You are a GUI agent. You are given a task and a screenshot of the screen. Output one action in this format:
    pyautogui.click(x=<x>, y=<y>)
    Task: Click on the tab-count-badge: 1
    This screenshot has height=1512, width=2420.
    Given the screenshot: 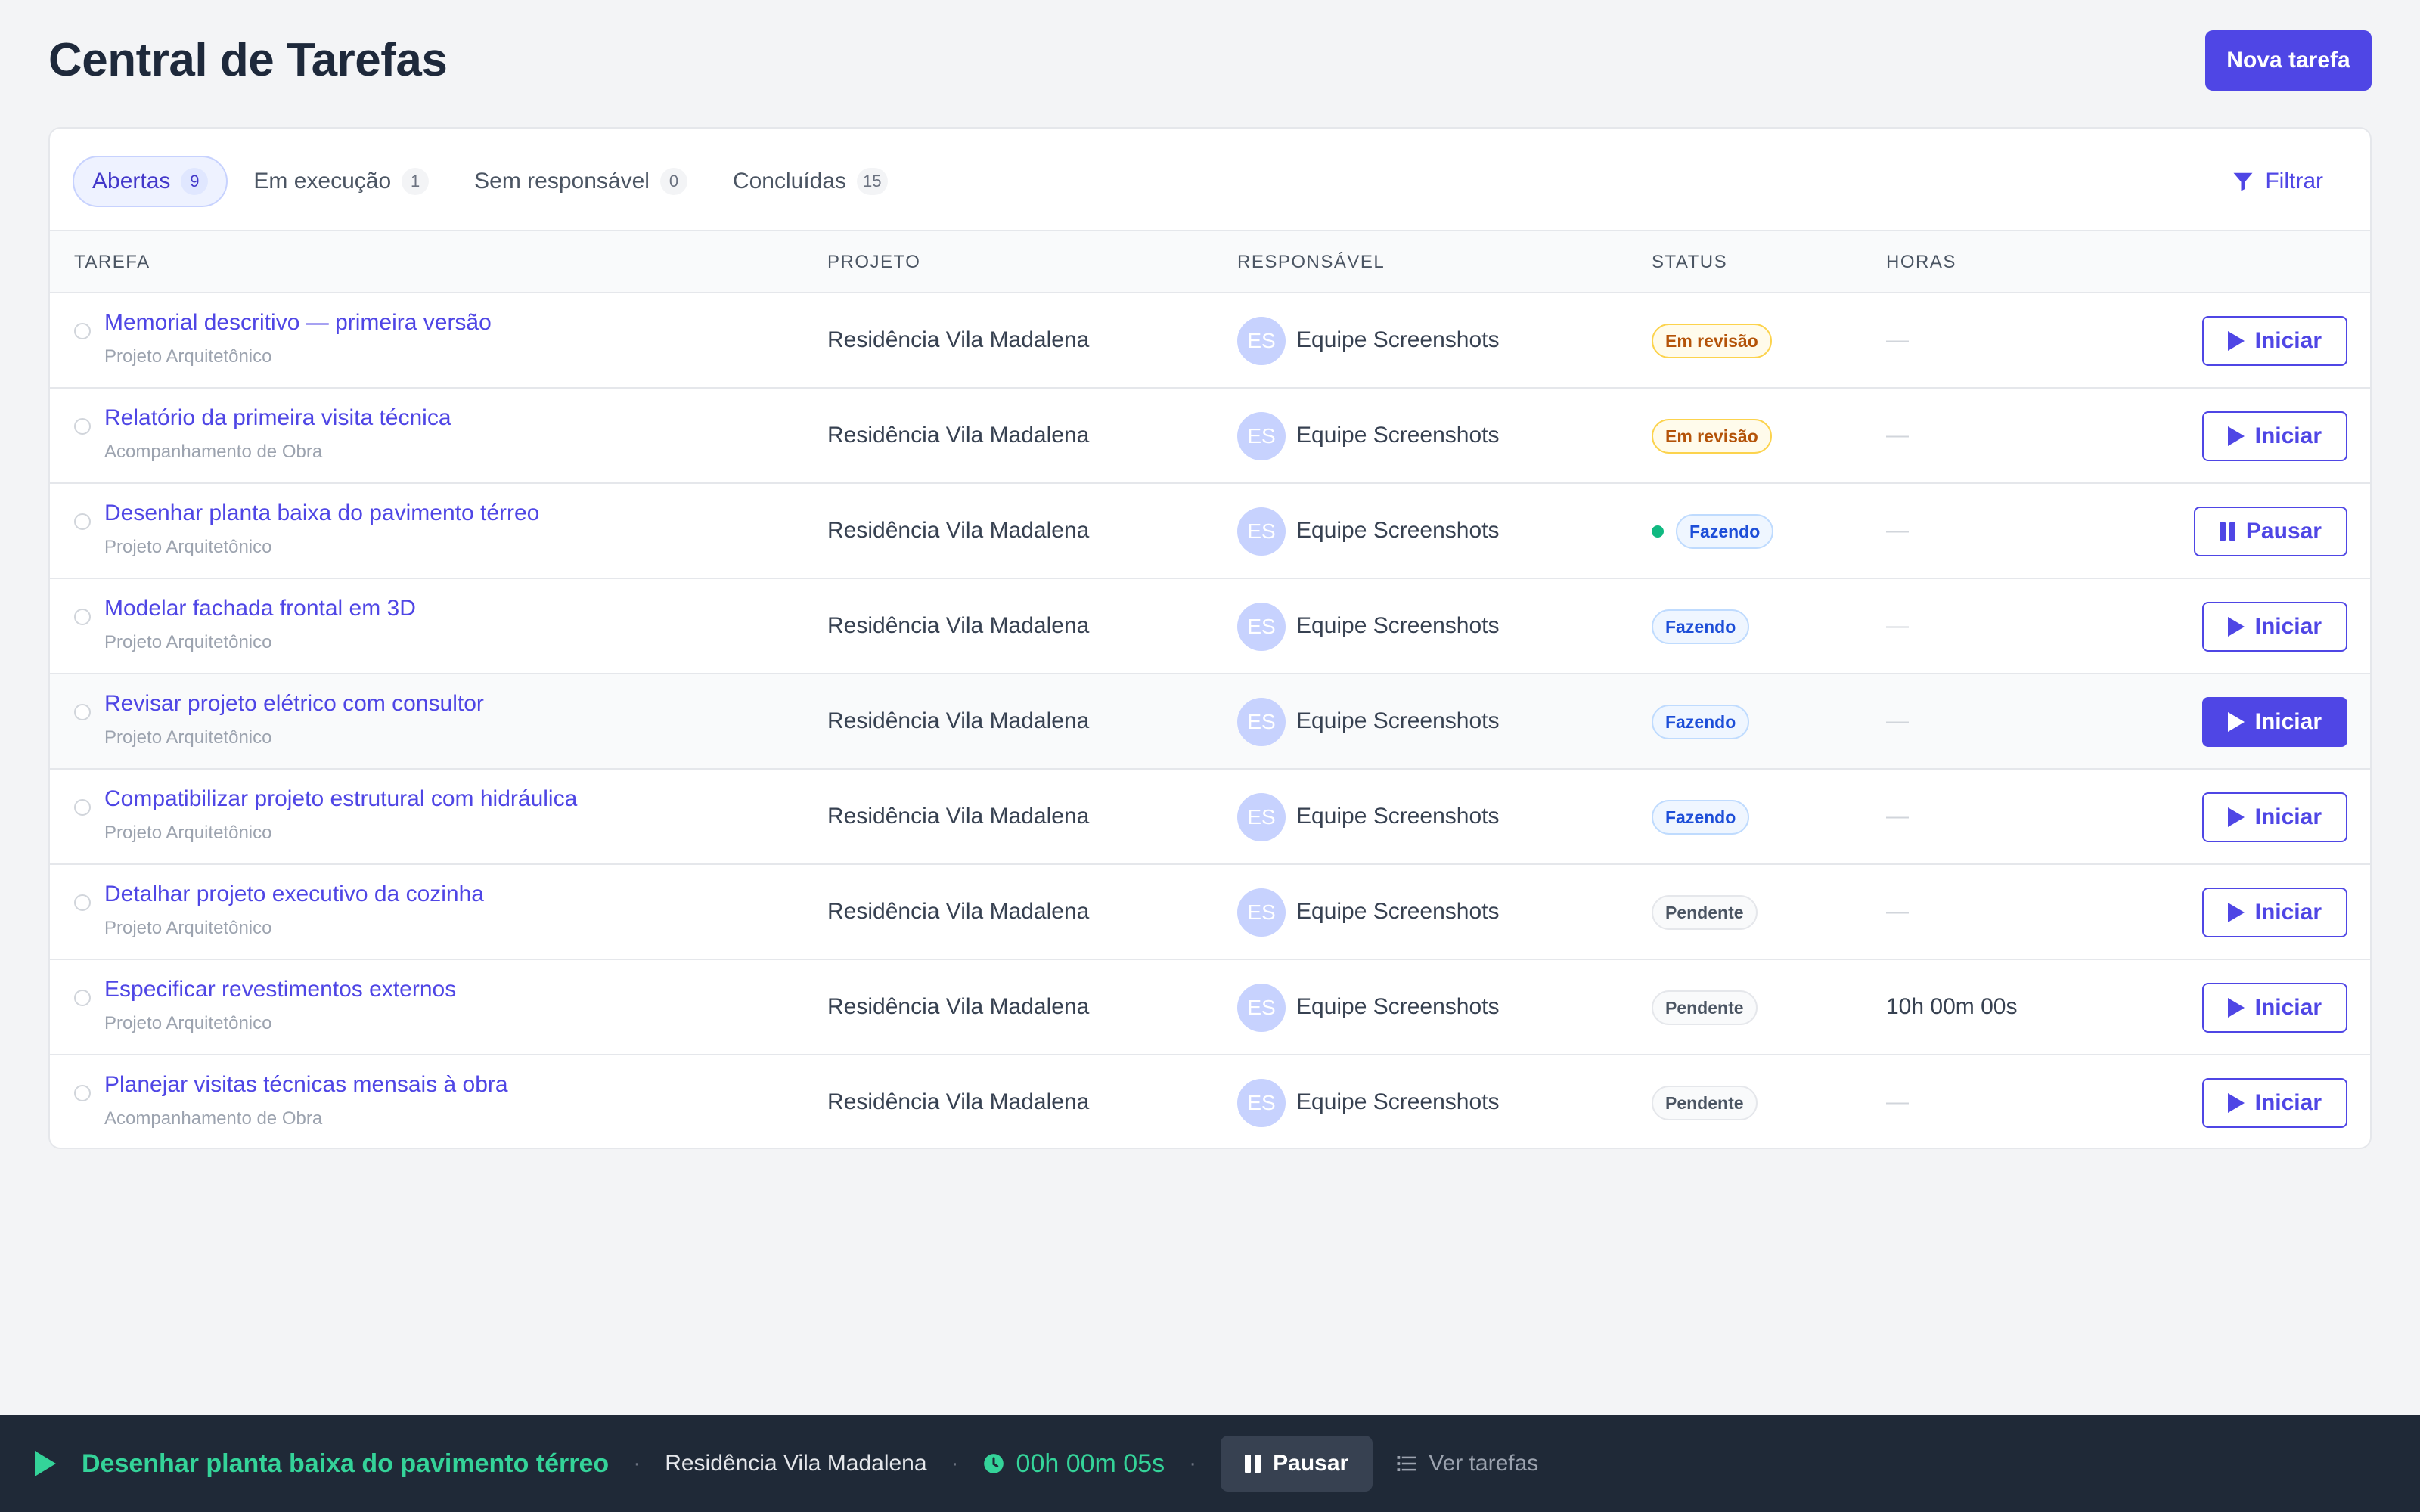 What is the action you would take?
    pyautogui.click(x=416, y=181)
    